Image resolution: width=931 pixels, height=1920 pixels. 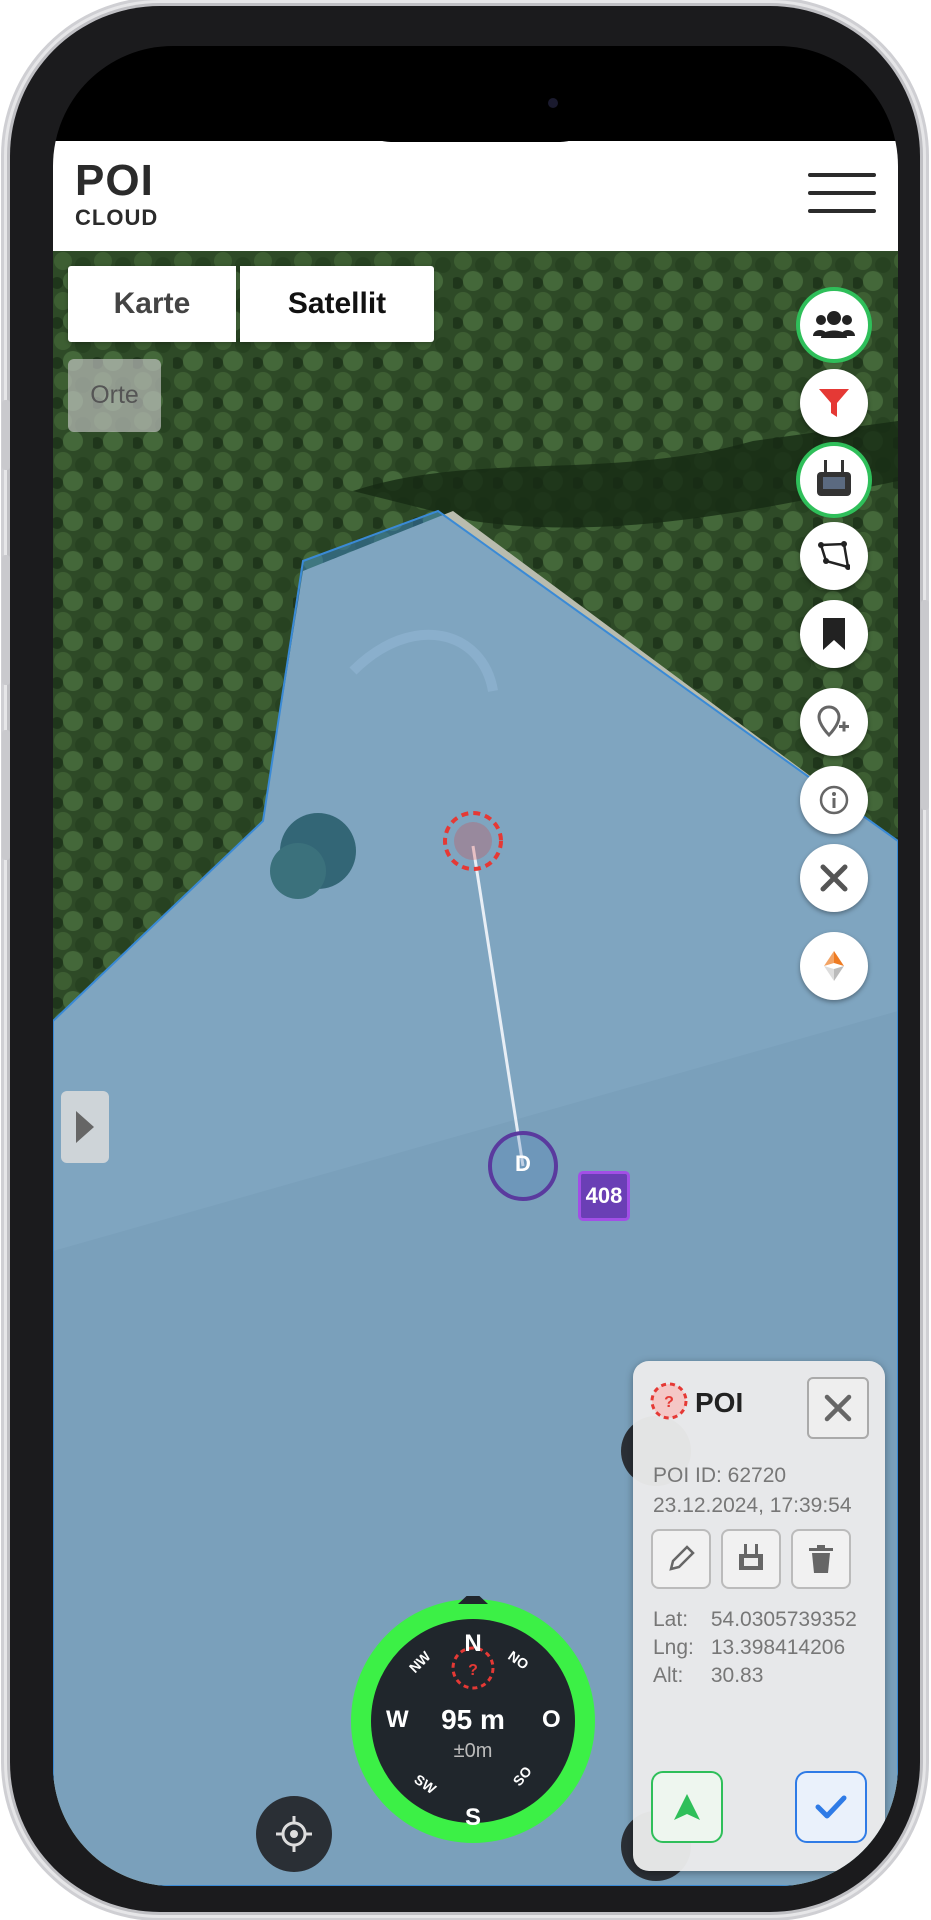 I want to click on close-map-tool-button, so click(x=834, y=878).